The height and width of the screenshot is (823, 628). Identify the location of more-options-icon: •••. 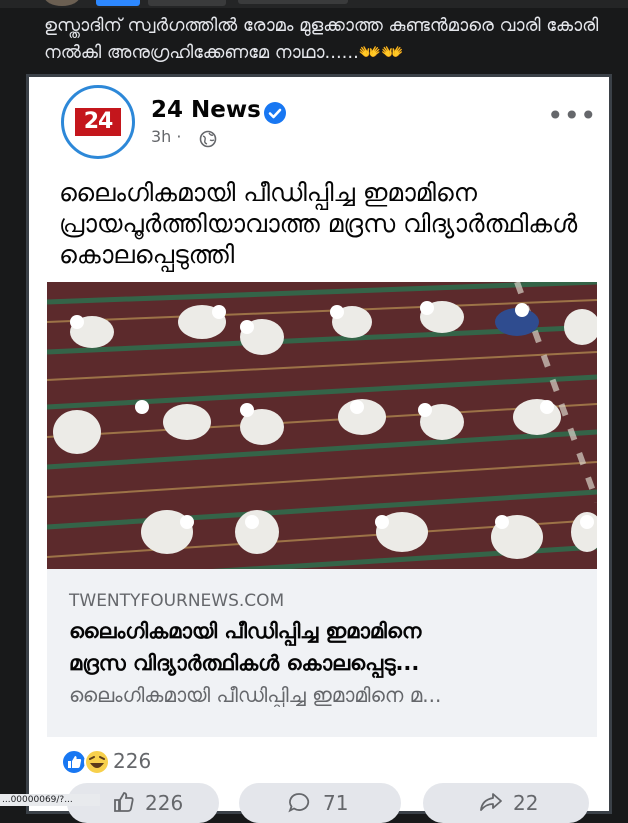
(572, 115).